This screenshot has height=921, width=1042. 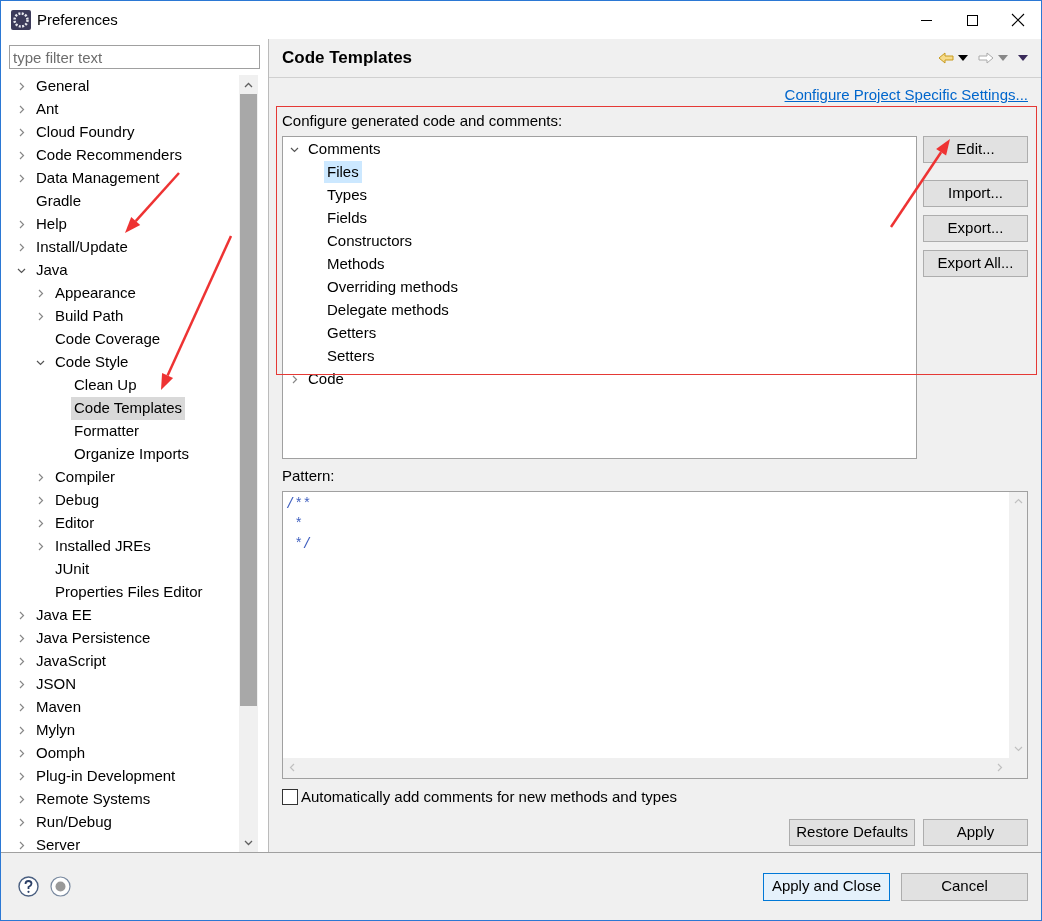 I want to click on code-line: */, so click(x=302, y=545).